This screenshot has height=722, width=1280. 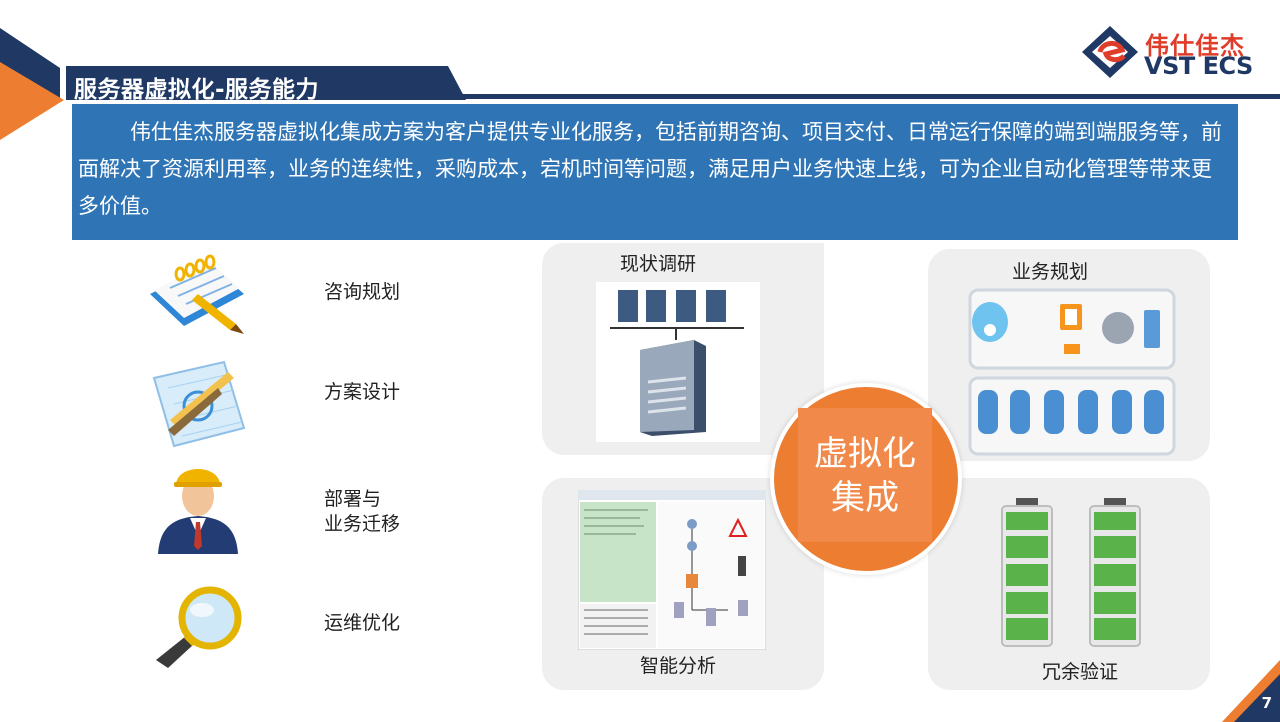 What do you see at coordinates (197, 90) in the screenshot?
I see `page-title: 服务器虚拟化-服务能力` at bounding box center [197, 90].